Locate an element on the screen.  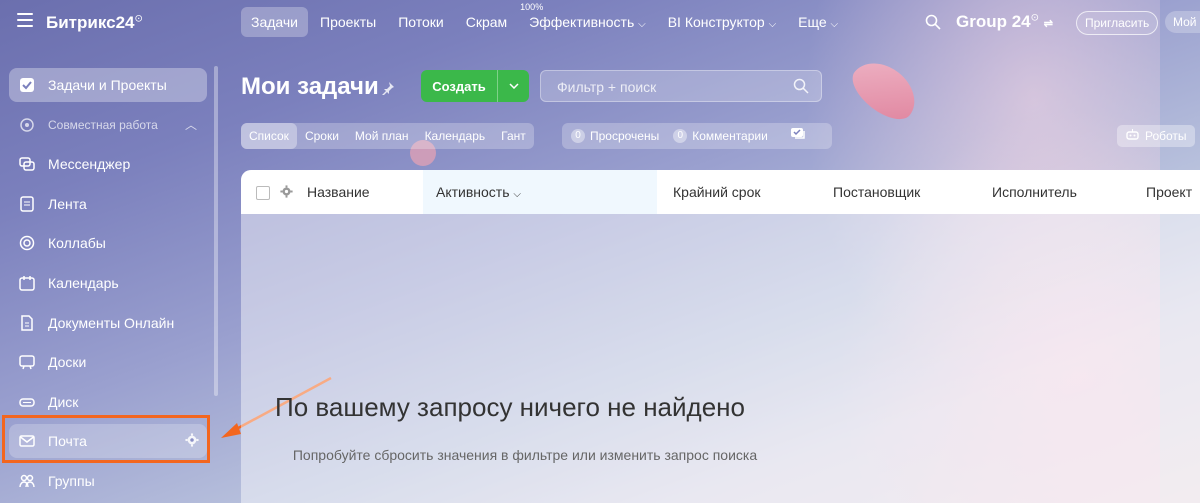
nav-more: Еще ⌵ is located at coordinates (818, 22).